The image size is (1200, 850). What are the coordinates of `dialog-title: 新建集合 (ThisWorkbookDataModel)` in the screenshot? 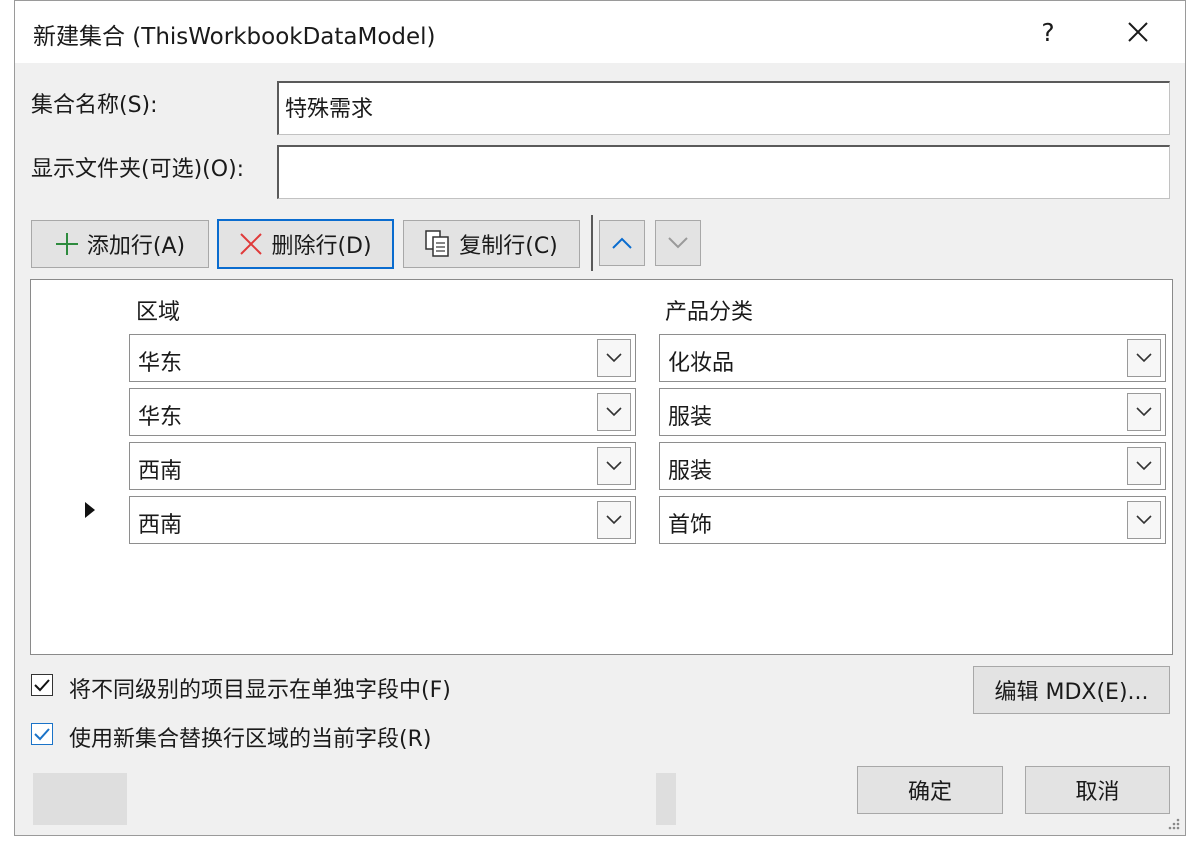 It's located at (234, 37).